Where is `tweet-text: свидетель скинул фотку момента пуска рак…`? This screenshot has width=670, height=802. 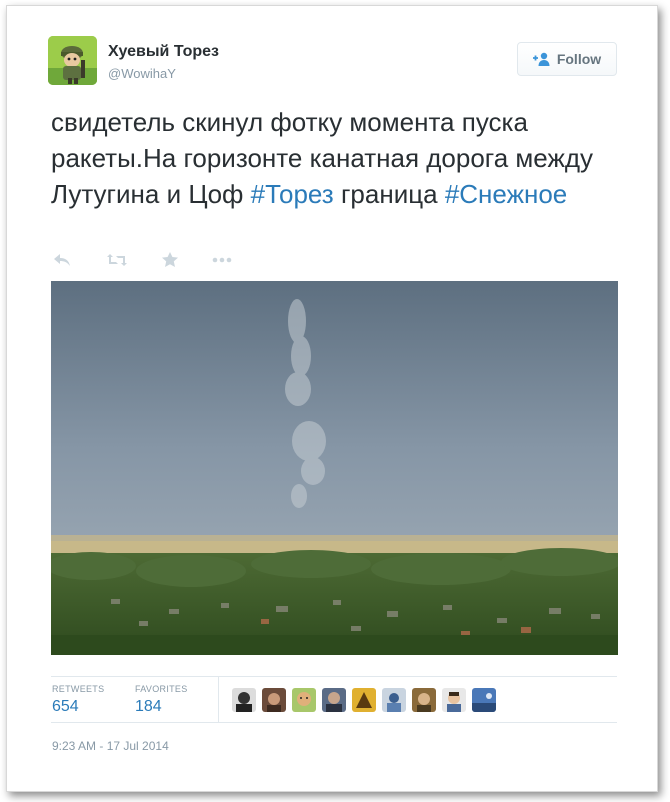 tweet-text: свидетель скинул фотку момента пуска рак… is located at coordinates (334, 158).